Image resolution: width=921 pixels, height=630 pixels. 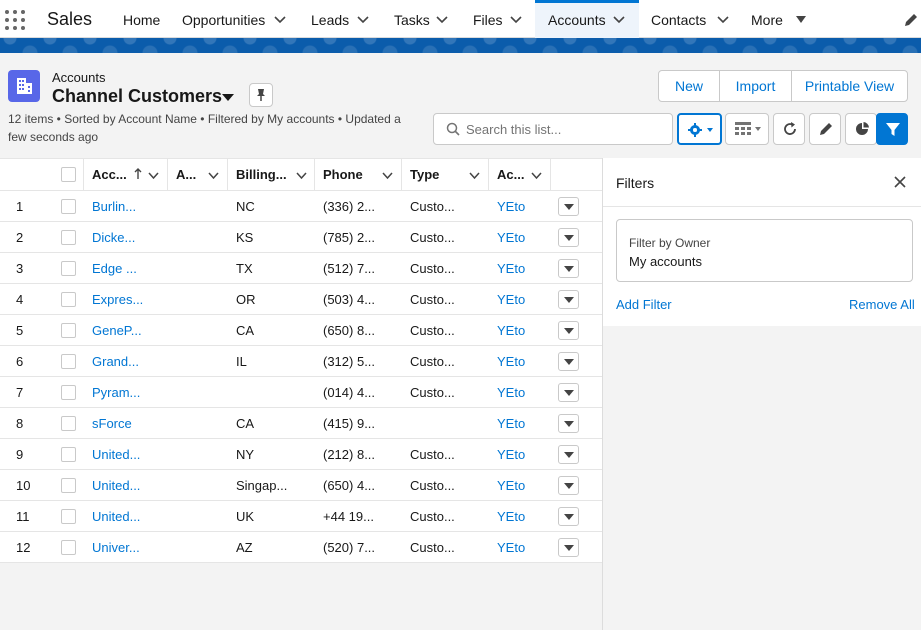 What do you see at coordinates (764, 250) in the screenshot?
I see `filter-by-owner-card: Filter by Owner My accounts` at bounding box center [764, 250].